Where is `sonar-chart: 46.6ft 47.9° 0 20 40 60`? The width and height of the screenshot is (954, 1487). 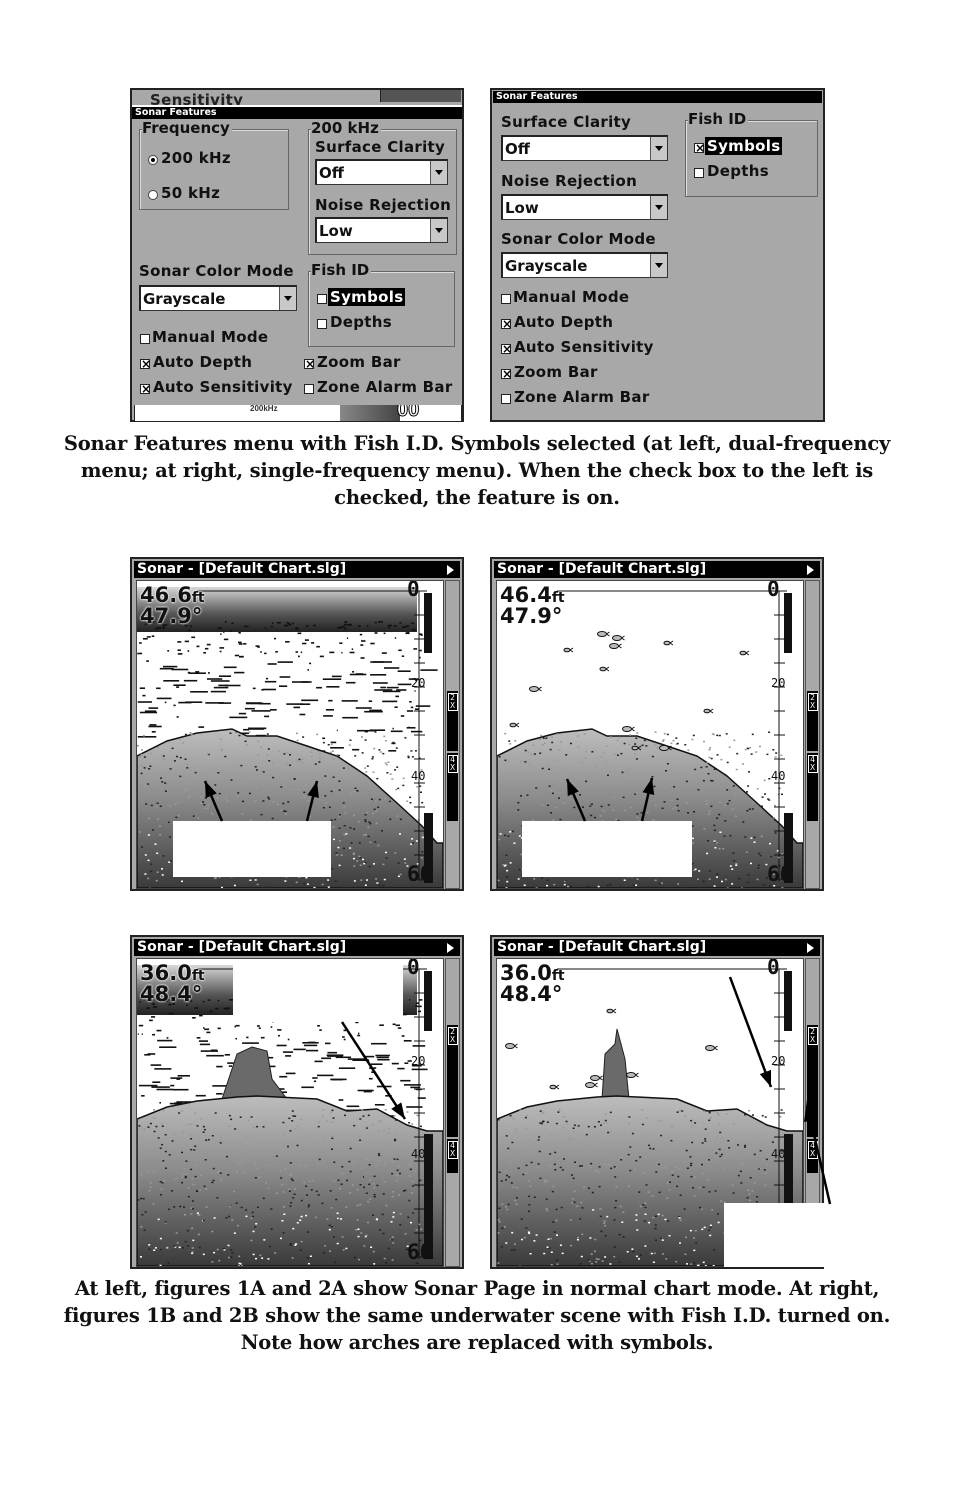 sonar-chart: 46.6ft 47.9° 0 20 40 60 is located at coordinates (290, 734).